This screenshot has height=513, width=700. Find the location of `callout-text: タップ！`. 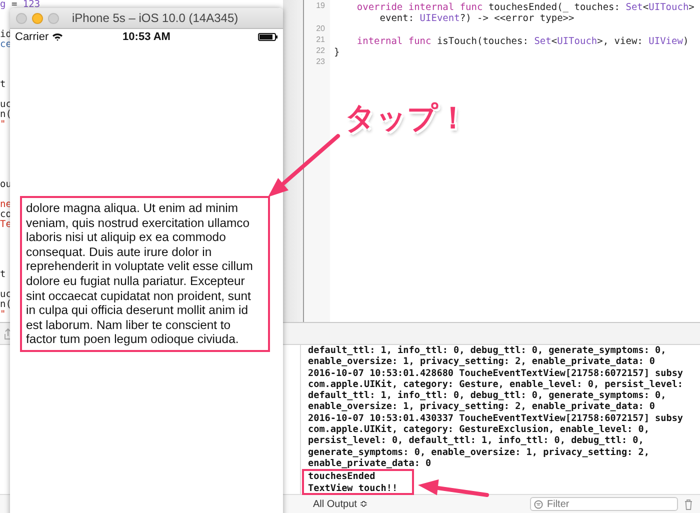

callout-text: タップ！ is located at coordinates (406, 119).